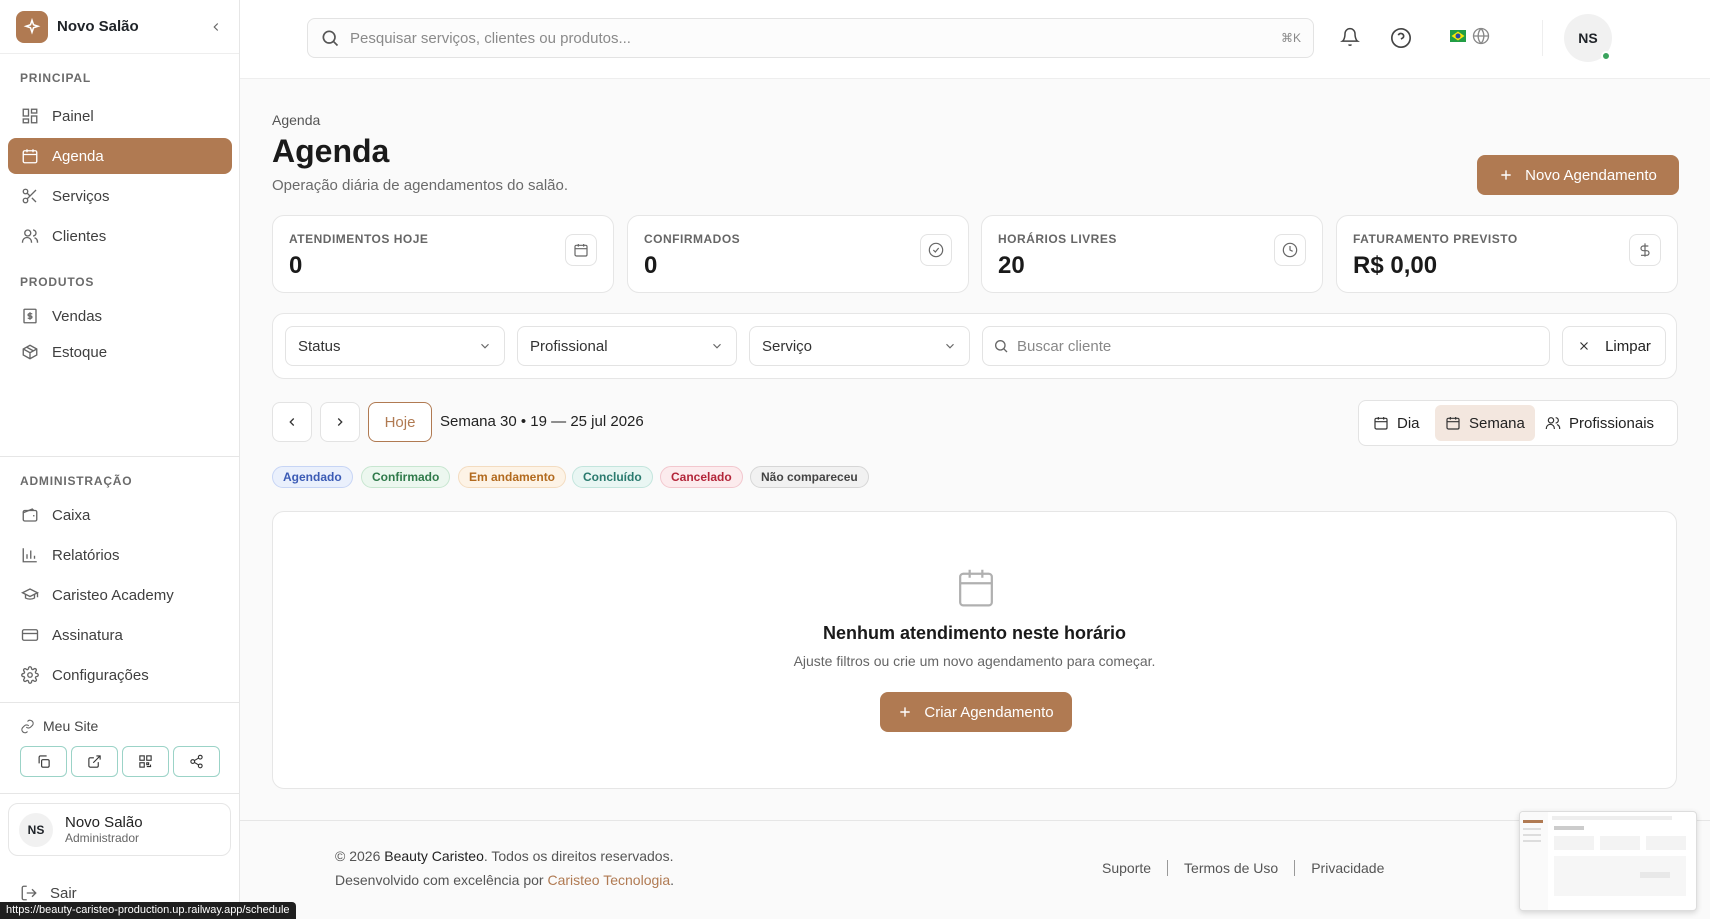 The image size is (1710, 919). I want to click on footer-nav: Suporte Termos de Uso Privacidade, so click(1243, 868).